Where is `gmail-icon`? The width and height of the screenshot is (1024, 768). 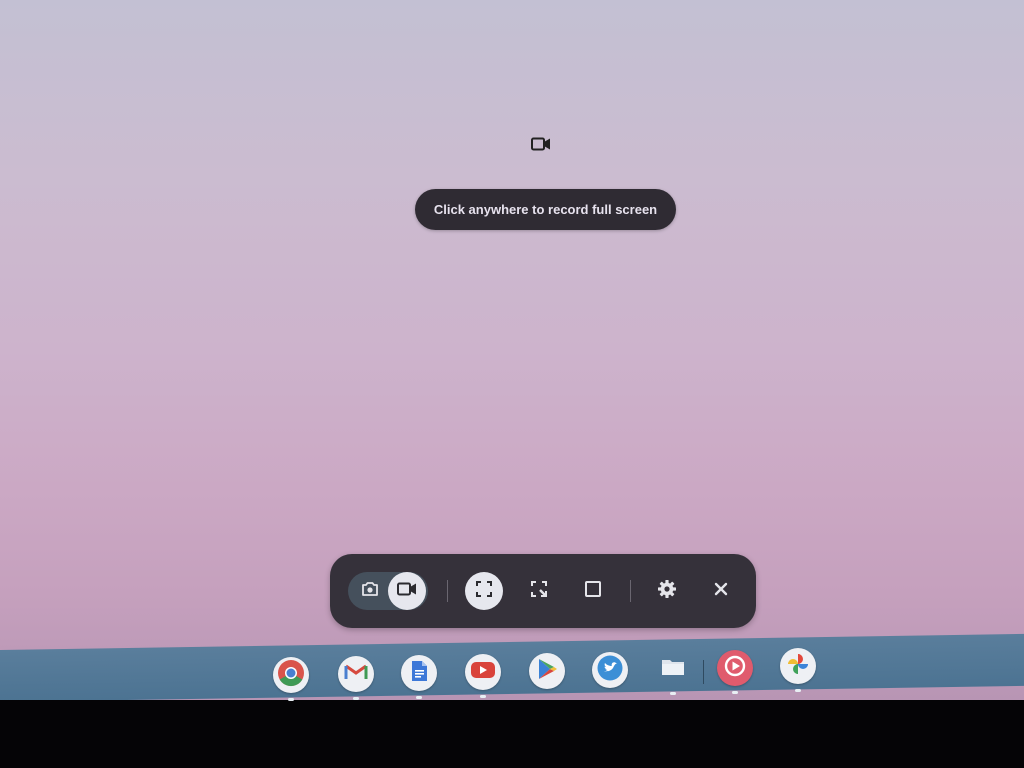 gmail-icon is located at coordinates (356, 674).